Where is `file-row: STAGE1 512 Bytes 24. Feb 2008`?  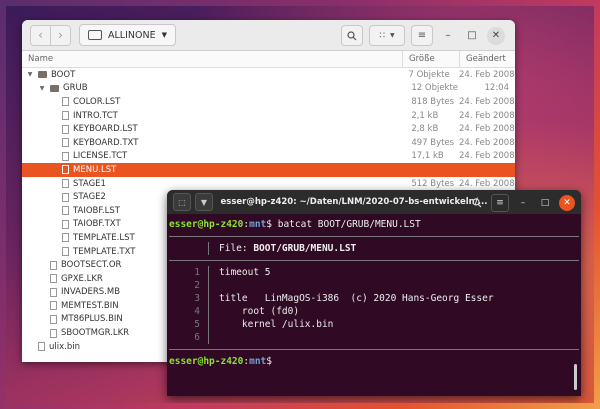 file-row: STAGE1 512 Bytes 24. Feb 2008 is located at coordinates (268, 184).